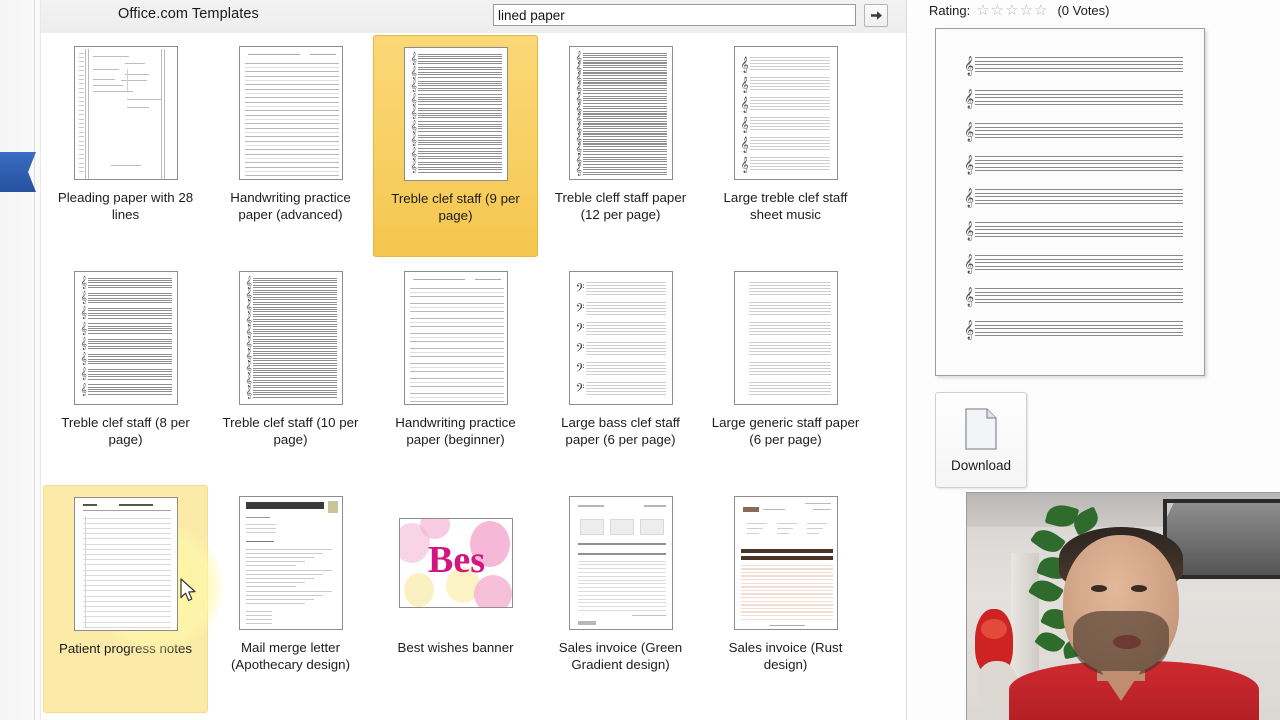 This screenshot has width=1280, height=720. Describe the element at coordinates (125, 337) in the screenshot. I see `template-thumbnail: 𝄞 𝄞 𝄞 𝄞 𝄞 𝄞 𝄞 𝄞` at that location.